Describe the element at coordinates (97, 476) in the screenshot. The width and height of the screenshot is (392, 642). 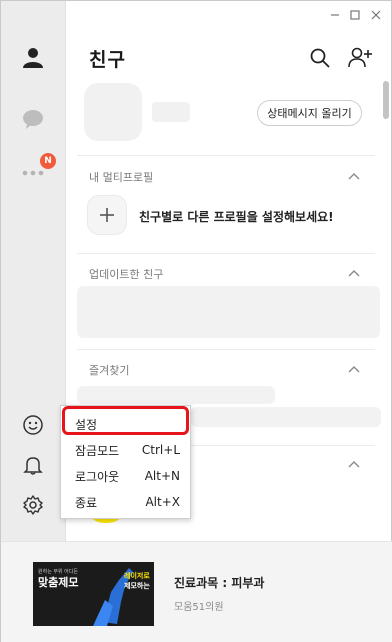
I see `menu-item-label: 로그아웃` at that location.